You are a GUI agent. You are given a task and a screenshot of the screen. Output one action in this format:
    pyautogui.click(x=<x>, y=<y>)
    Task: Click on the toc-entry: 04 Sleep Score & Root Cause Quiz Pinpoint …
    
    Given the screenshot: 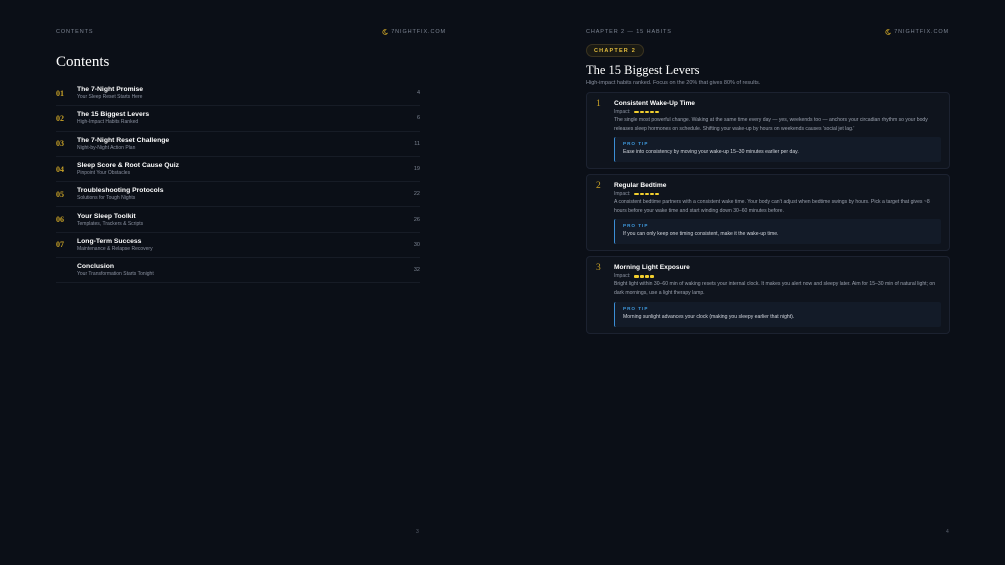 What is the action you would take?
    pyautogui.click(x=238, y=170)
    